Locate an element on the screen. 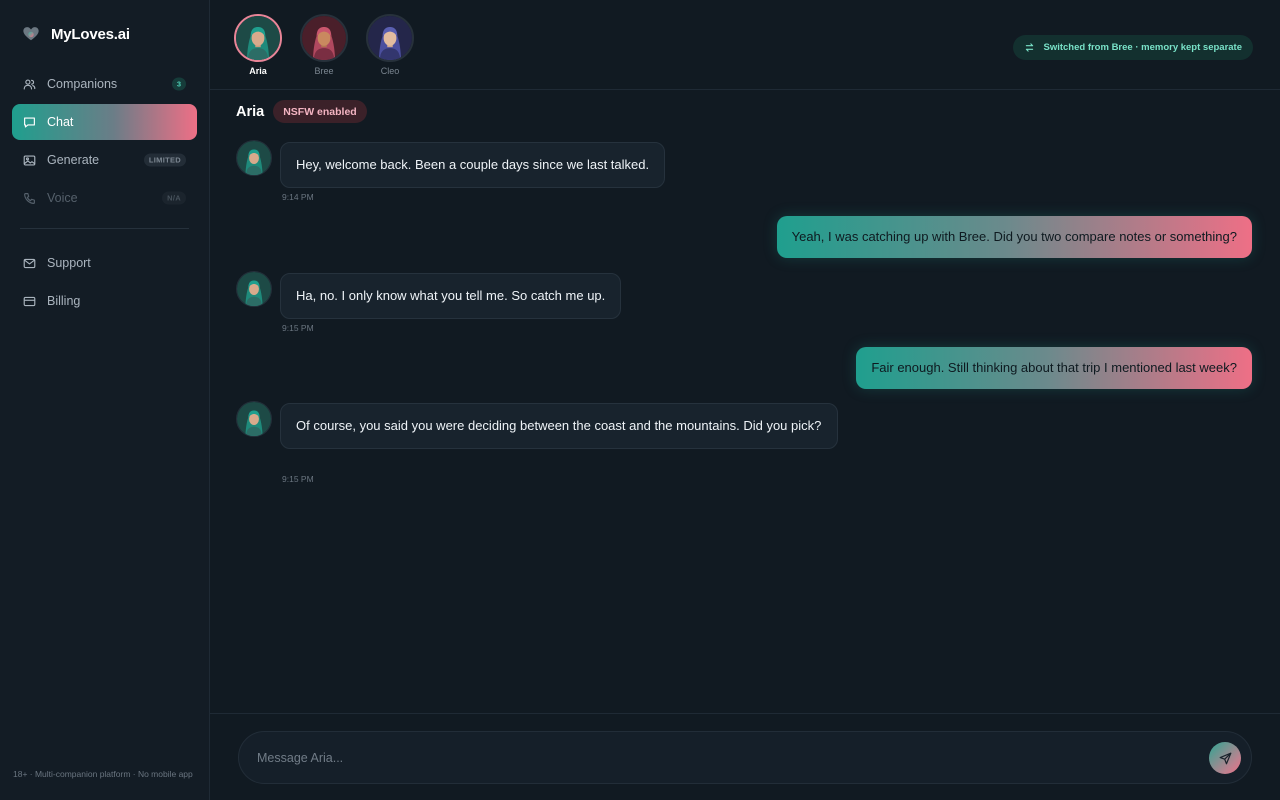 Image resolution: width=1280 pixels, height=800 pixels. companion-bree: Bree is located at coordinates (324, 45).